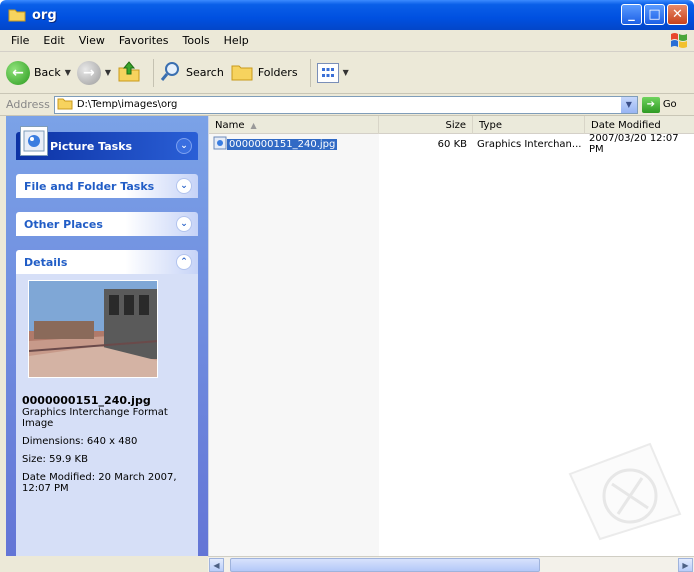  I want to click on folders-label: Folders, so click(277, 72).